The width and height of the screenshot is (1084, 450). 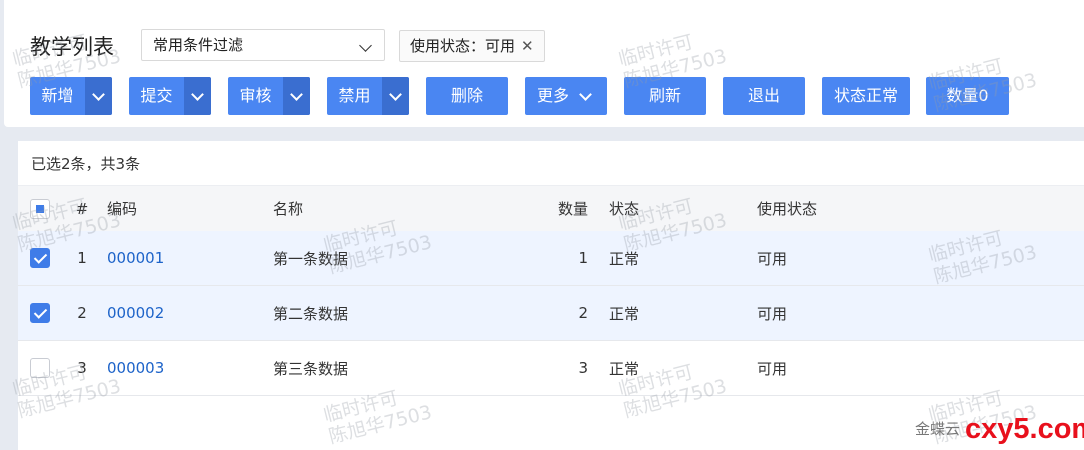 I want to click on refresh-button-label: 刷新, so click(x=664, y=95).